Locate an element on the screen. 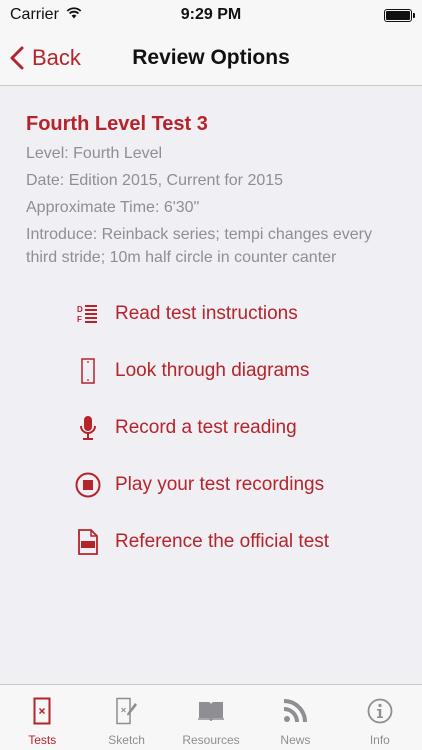  info-icon is located at coordinates (380, 711).